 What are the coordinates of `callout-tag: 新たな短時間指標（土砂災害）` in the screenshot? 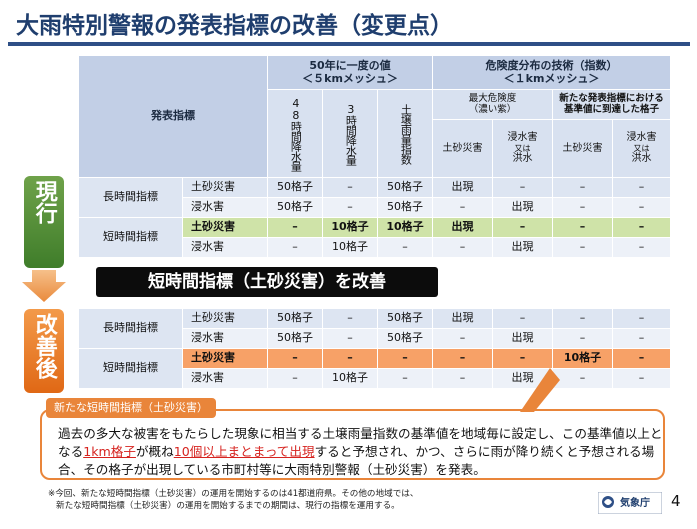 It's located at (131, 408).